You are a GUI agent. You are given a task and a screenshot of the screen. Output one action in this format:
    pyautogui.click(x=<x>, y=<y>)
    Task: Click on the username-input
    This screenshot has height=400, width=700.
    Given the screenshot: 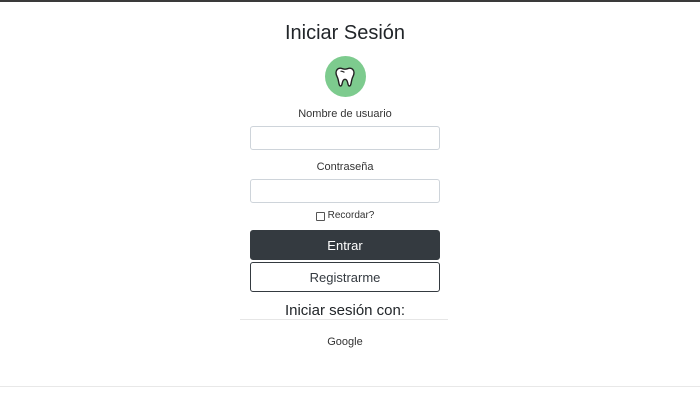 What is the action you would take?
    pyautogui.click(x=345, y=138)
    